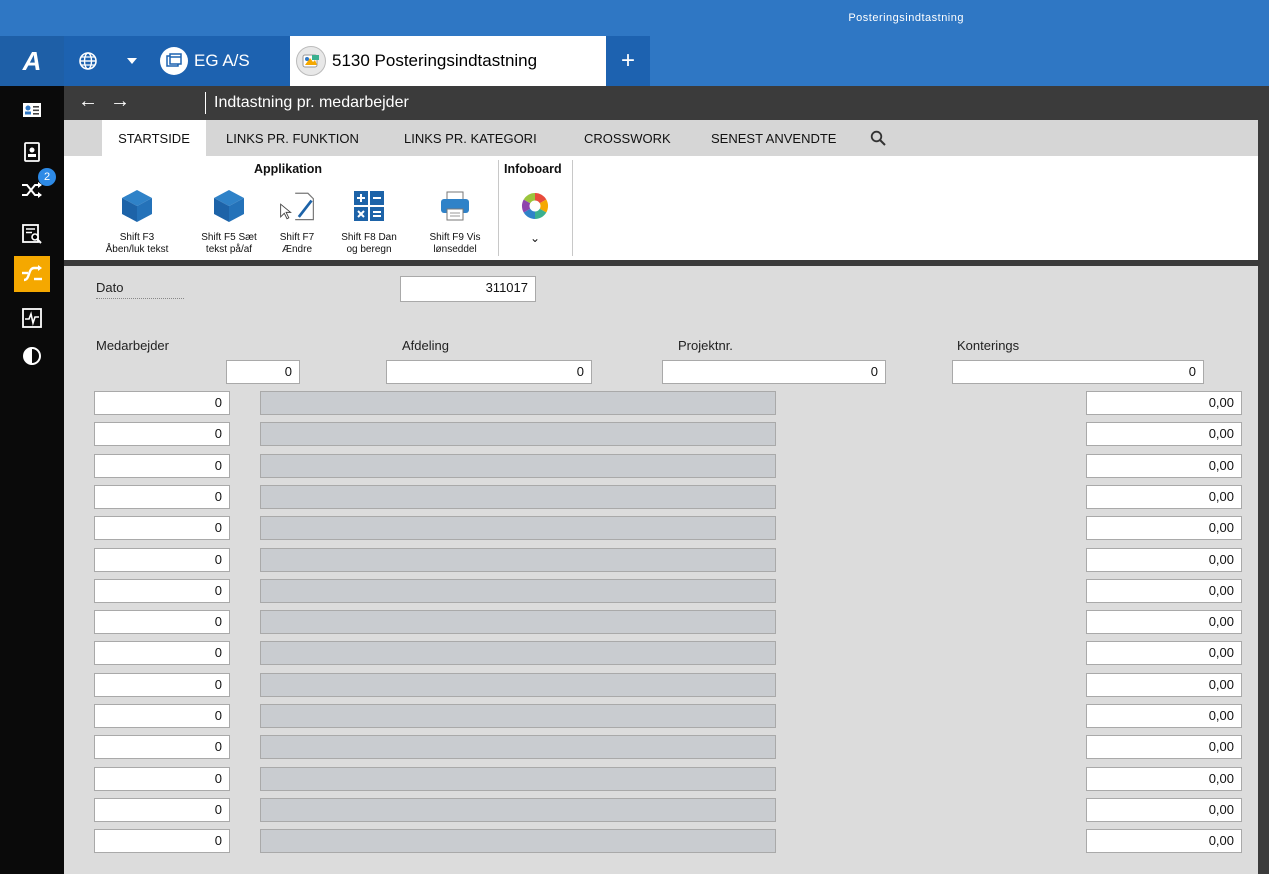 The width and height of the screenshot is (1269, 874). Describe the element at coordinates (32, 318) in the screenshot. I see `sidebar-item-monitor` at that location.